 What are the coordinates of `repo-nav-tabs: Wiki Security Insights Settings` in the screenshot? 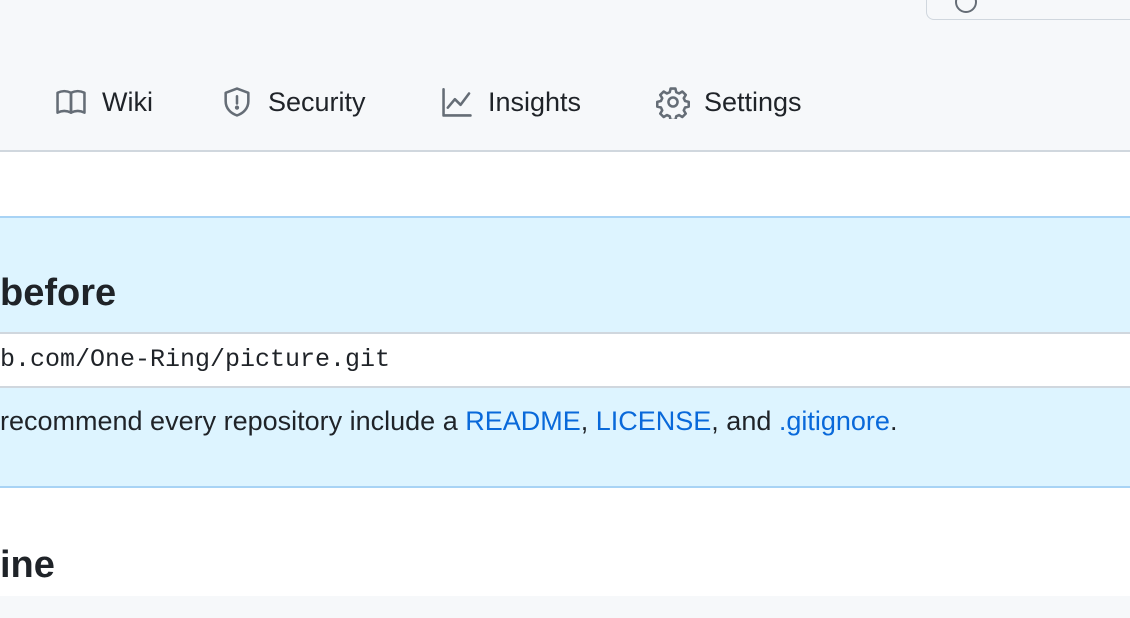 It's located at (565, 103).